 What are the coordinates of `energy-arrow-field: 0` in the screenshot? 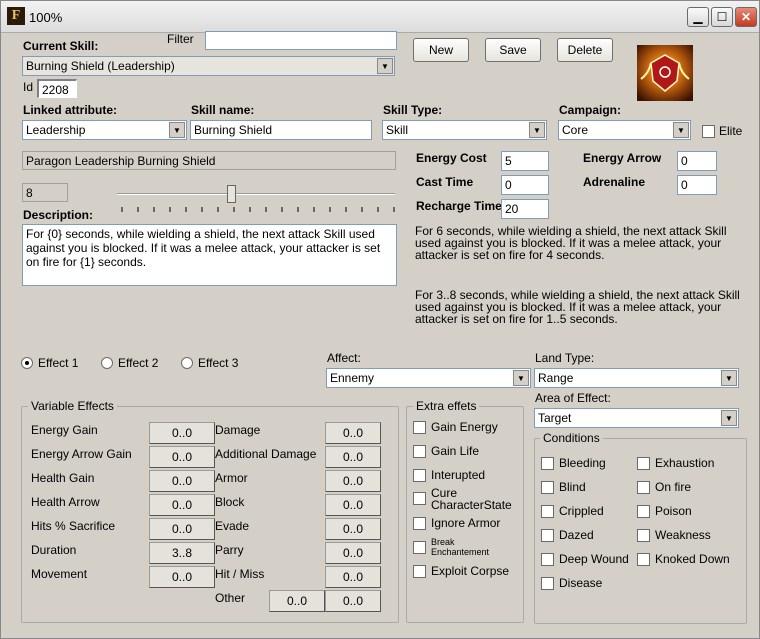 It's located at (697, 161).